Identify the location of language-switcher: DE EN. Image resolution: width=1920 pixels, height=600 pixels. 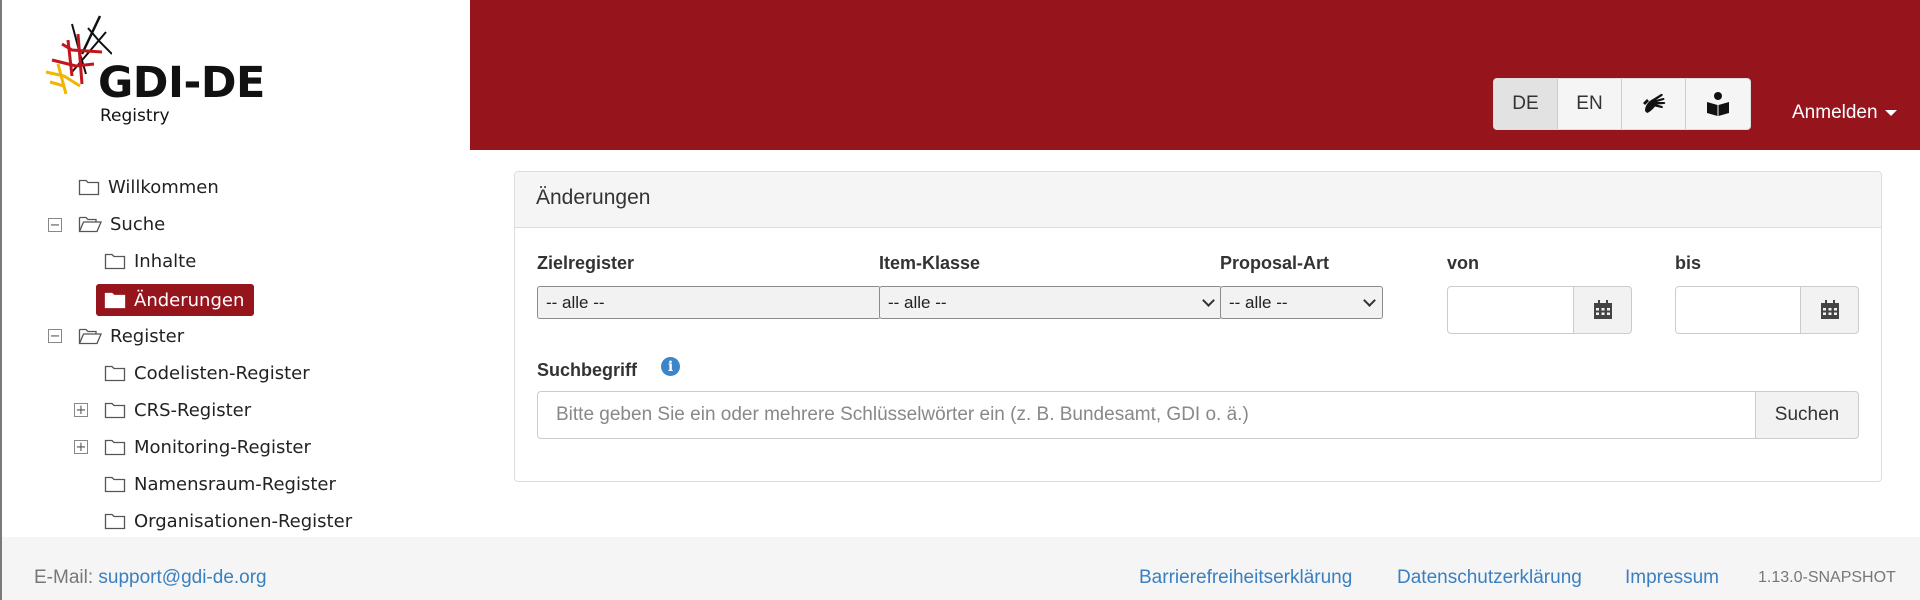
(1622, 104).